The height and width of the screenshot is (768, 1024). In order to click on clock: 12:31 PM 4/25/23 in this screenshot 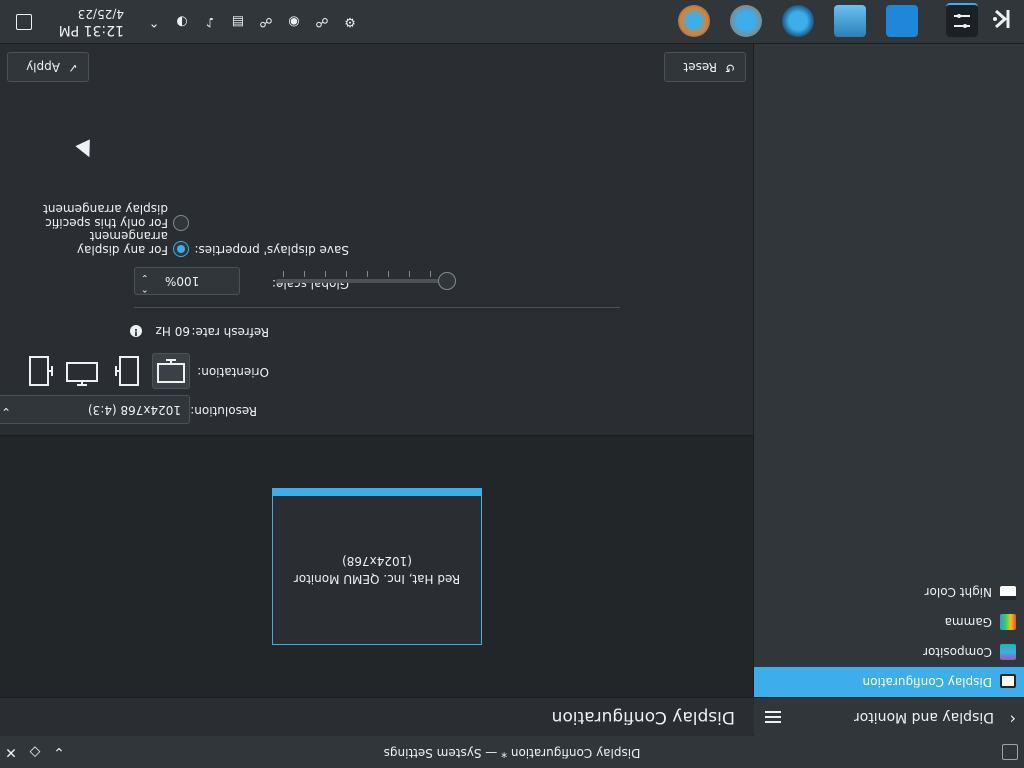, I will do `click(91, 22)`.